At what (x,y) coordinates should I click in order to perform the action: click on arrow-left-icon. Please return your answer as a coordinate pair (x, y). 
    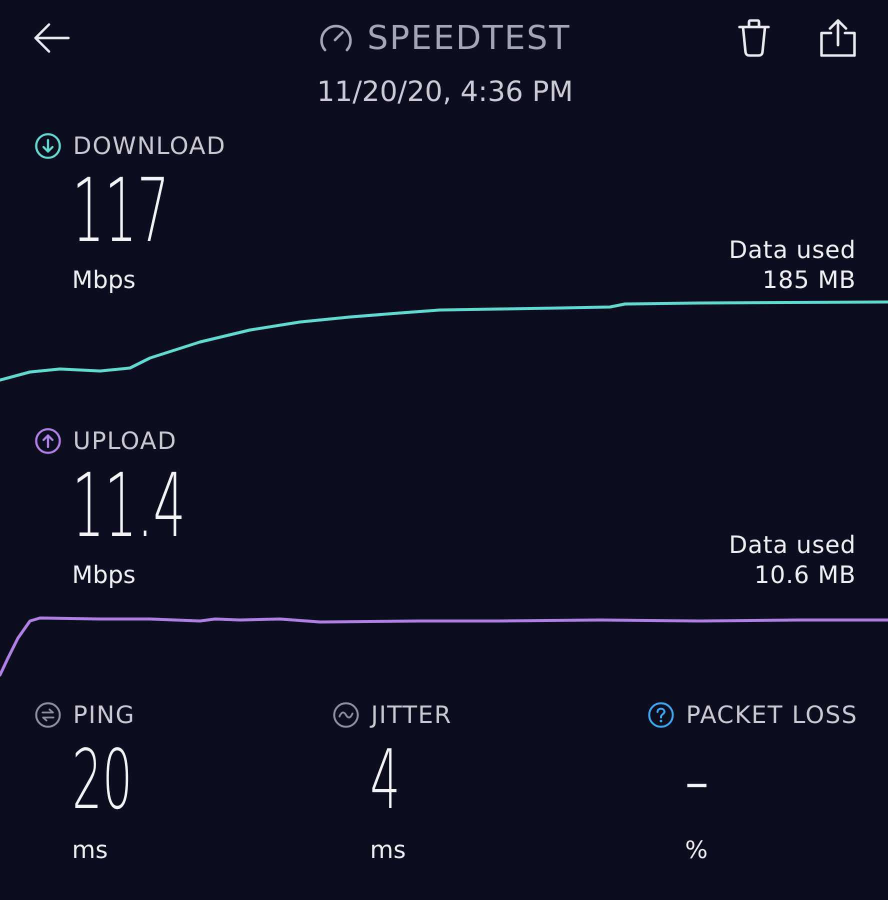
    Looking at the image, I should click on (52, 38).